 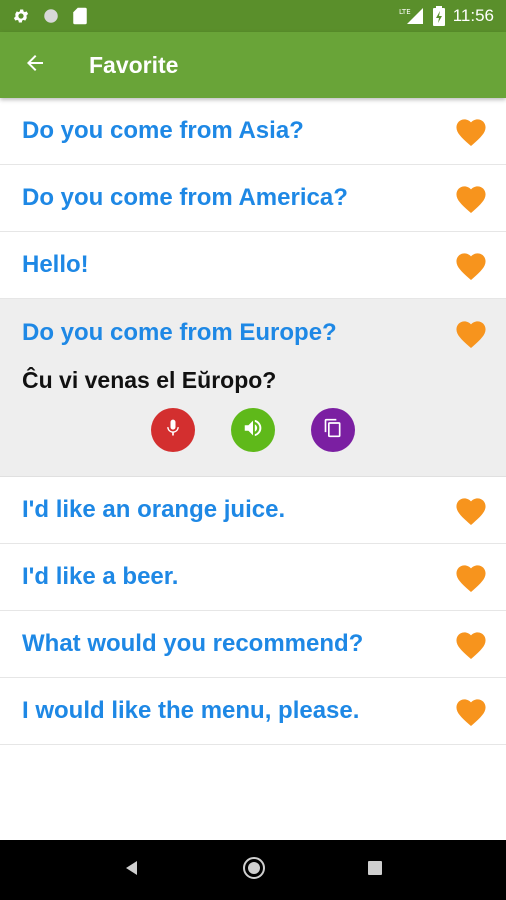 I want to click on settings-icon, so click(x=21, y=16).